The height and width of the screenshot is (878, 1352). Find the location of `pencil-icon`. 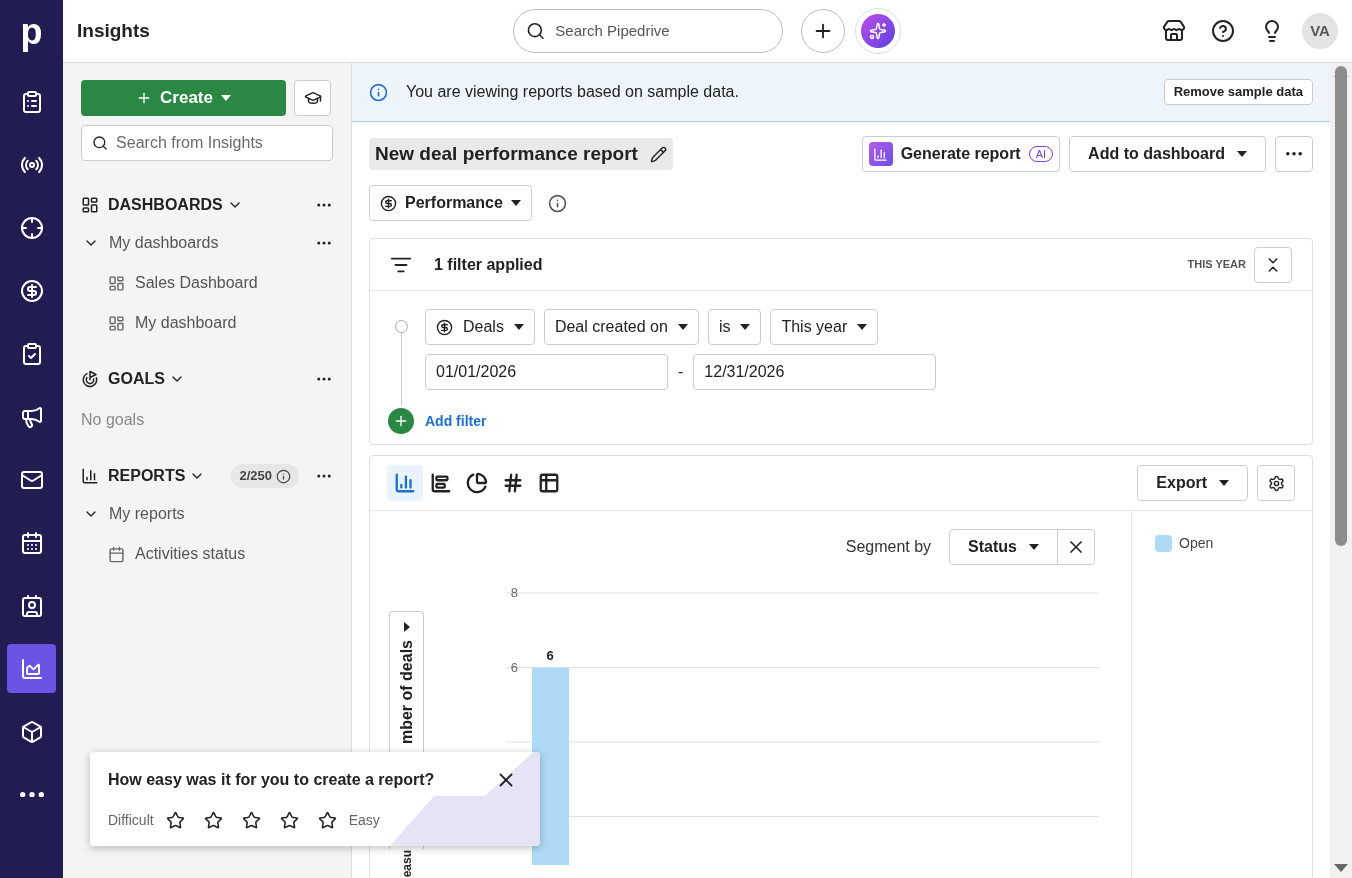

pencil-icon is located at coordinates (658, 154).